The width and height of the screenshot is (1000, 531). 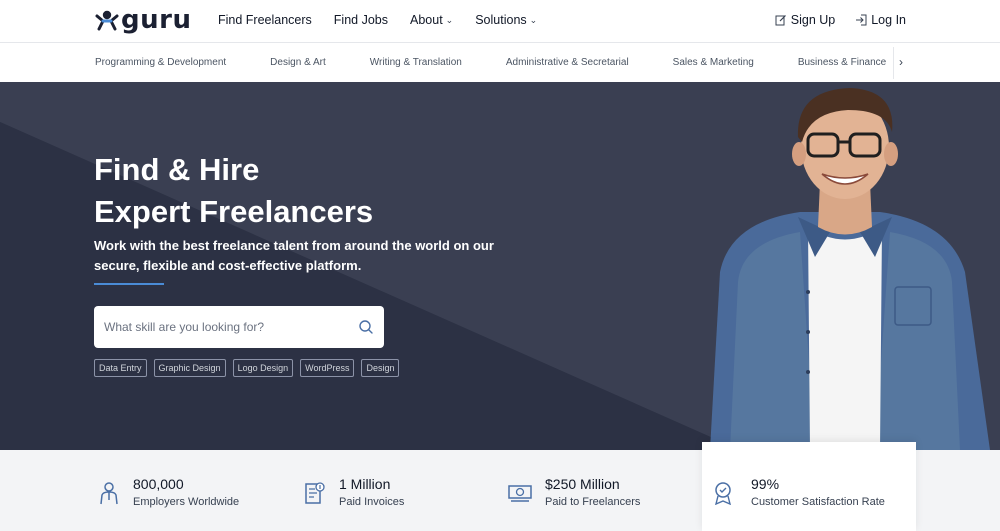 I want to click on stat-value: $250 Million, so click(x=582, y=484).